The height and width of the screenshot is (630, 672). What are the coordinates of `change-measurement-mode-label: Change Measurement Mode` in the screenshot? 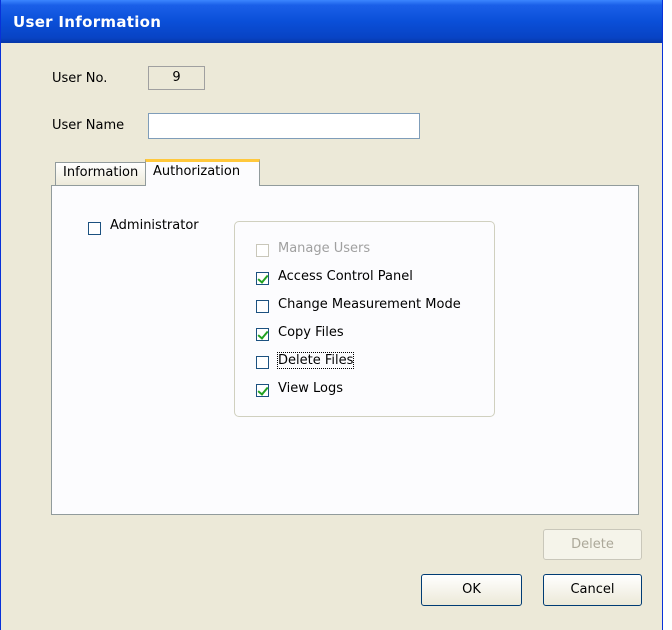 It's located at (369, 304).